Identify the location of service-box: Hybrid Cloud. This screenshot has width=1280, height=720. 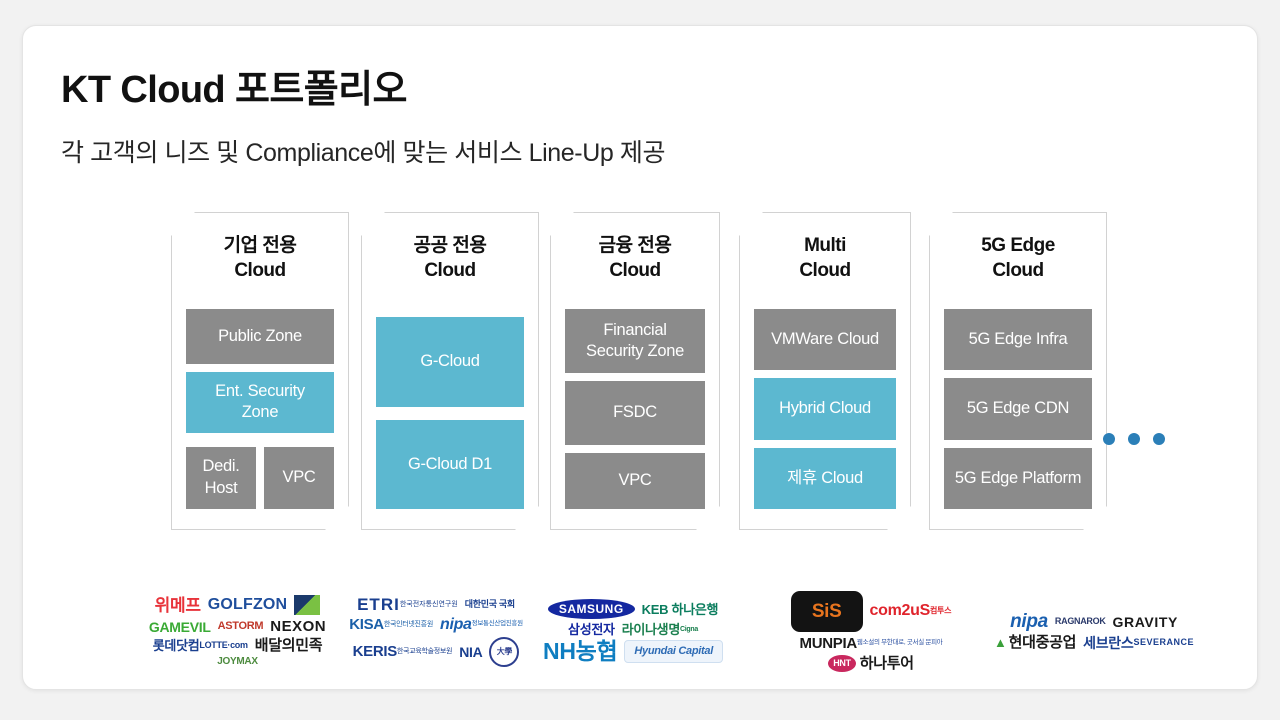
(825, 408).